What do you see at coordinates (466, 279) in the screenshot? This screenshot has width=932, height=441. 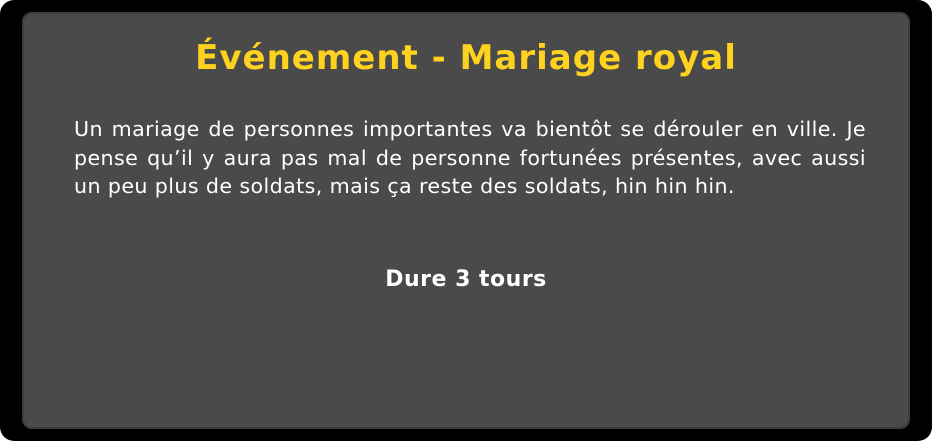 I see `event-duration: Dure 3 tours` at bounding box center [466, 279].